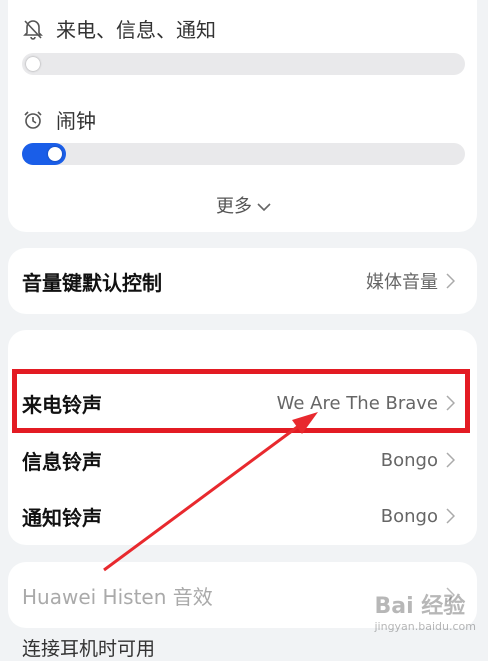 The image size is (488, 661). What do you see at coordinates (242, 516) in the screenshot?
I see `notification-ringtone-row: 通知铃声 Bongo` at bounding box center [242, 516].